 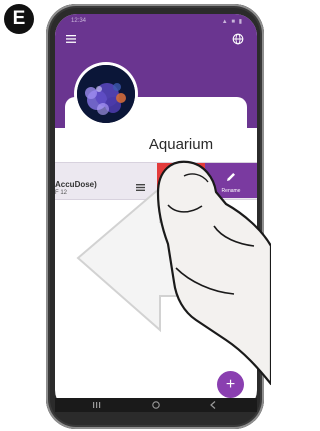 What do you see at coordinates (97, 405) in the screenshot?
I see `recent-apps-icon` at bounding box center [97, 405].